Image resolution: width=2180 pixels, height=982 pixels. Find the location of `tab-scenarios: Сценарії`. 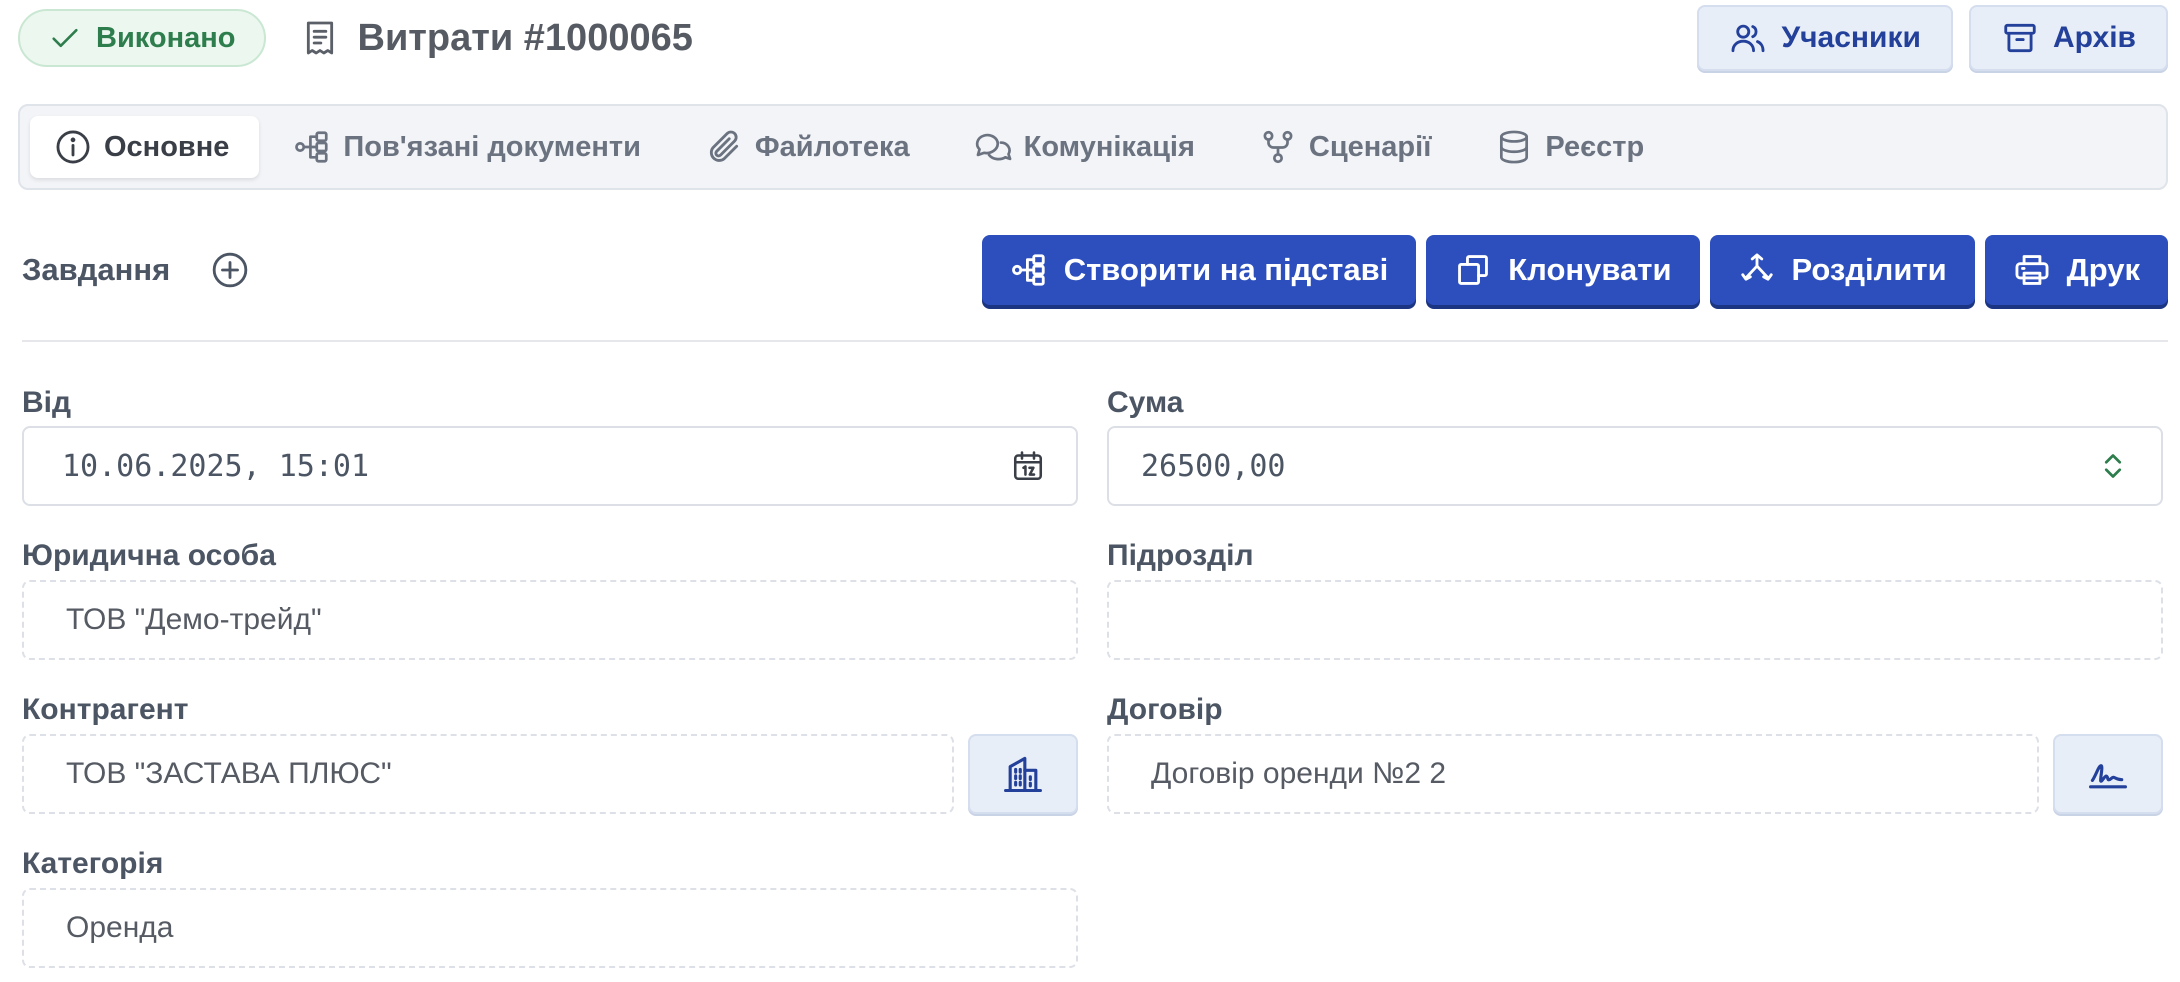

tab-scenarios: Сценарії is located at coordinates (1348, 147).